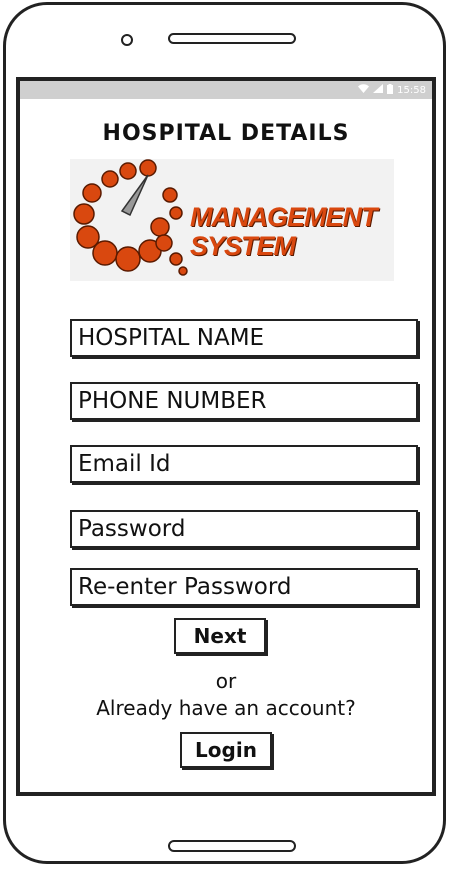 Image resolution: width=452 pixels, height=869 pixels. Describe the element at coordinates (390, 90) in the screenshot. I see `battery-icon` at that location.